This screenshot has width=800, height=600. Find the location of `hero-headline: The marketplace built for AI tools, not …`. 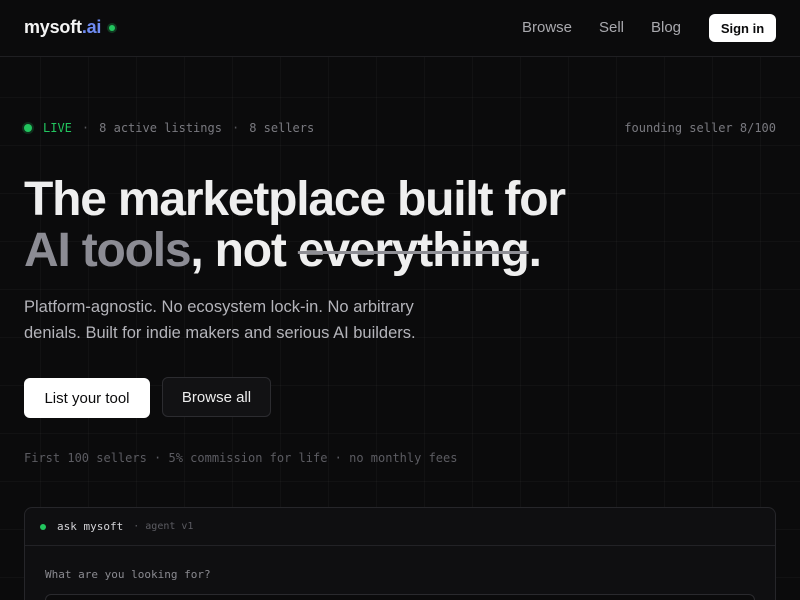

hero-headline: The marketplace built for AI tools, not … is located at coordinates (295, 225).